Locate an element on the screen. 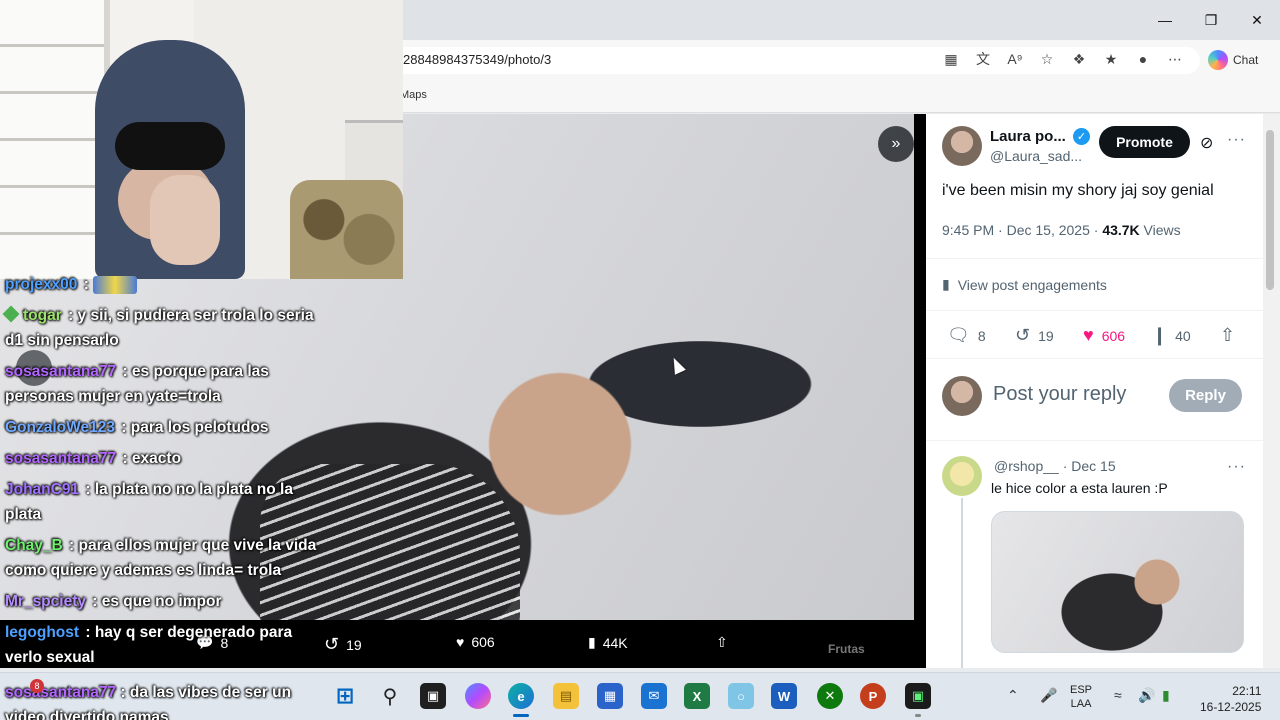  favorite-maps: Maps is located at coordinates (413, 95).